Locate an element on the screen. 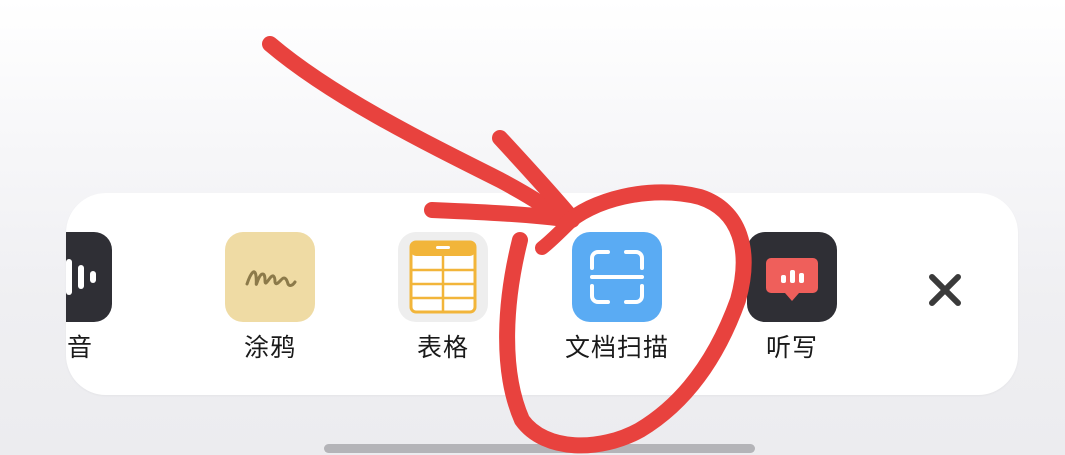 The image size is (1065, 455). dictation-icon is located at coordinates (792, 277).